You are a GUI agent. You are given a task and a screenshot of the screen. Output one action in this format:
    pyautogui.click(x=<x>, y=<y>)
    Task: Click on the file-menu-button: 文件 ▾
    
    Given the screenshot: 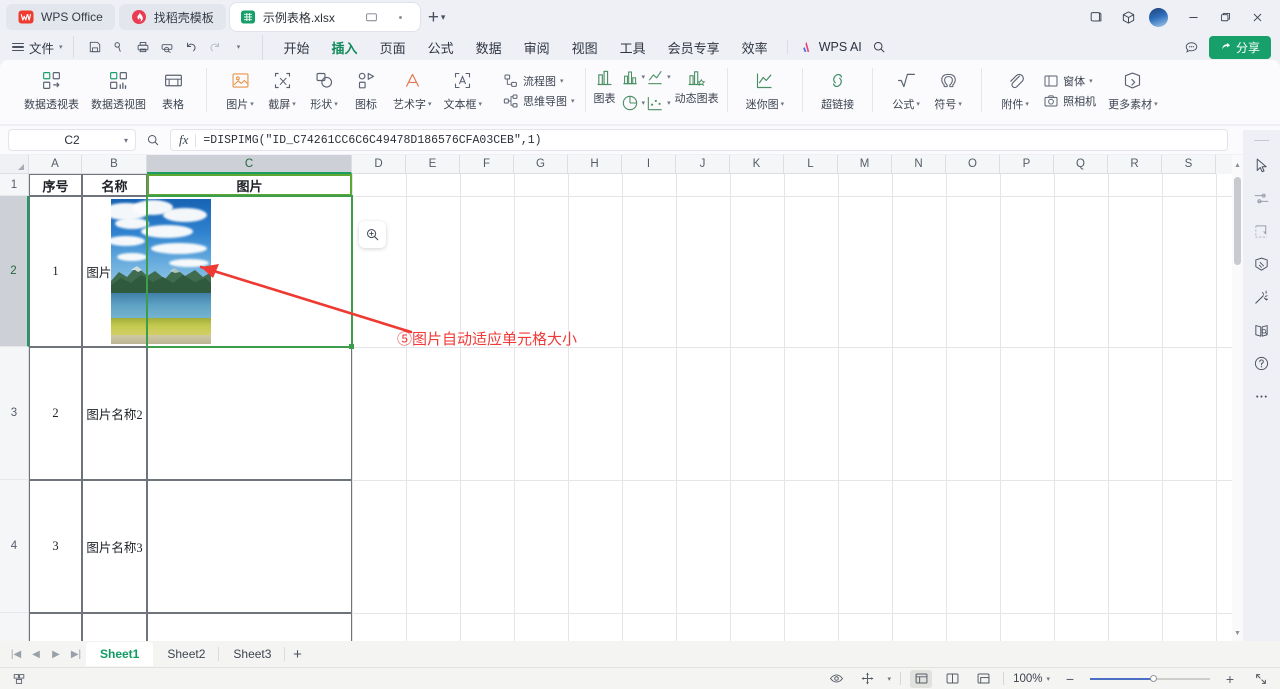 What is the action you would take?
    pyautogui.click(x=37, y=47)
    